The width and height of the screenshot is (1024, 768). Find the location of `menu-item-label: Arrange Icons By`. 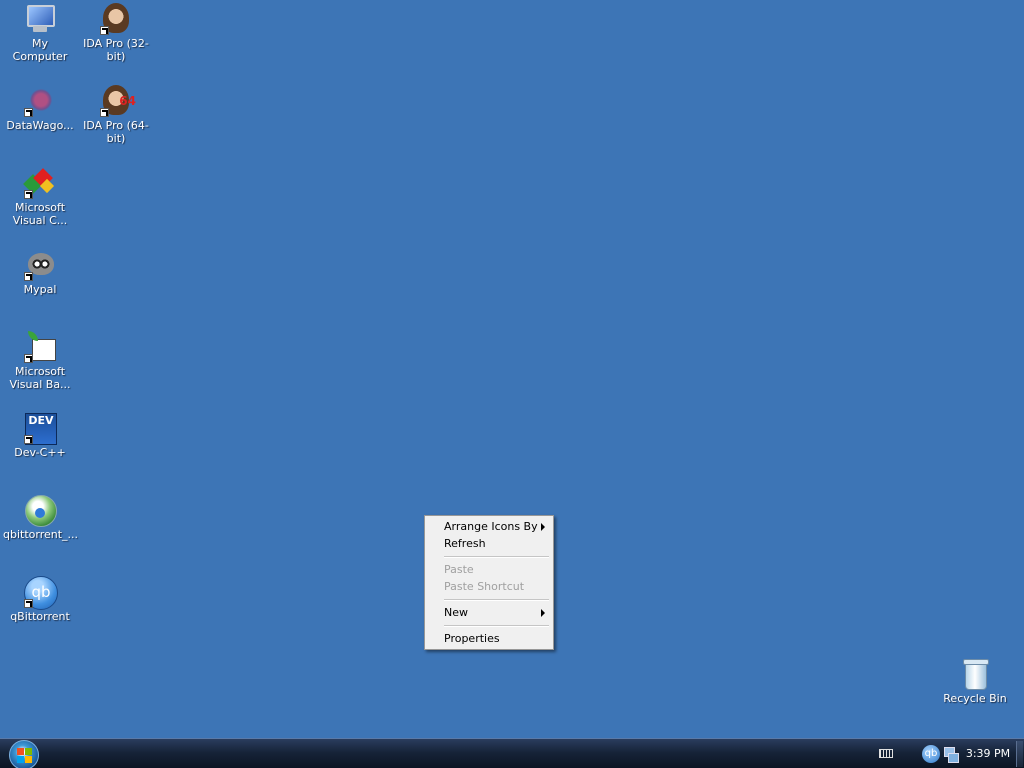

menu-item-label: Arrange Icons By is located at coordinates (491, 526).